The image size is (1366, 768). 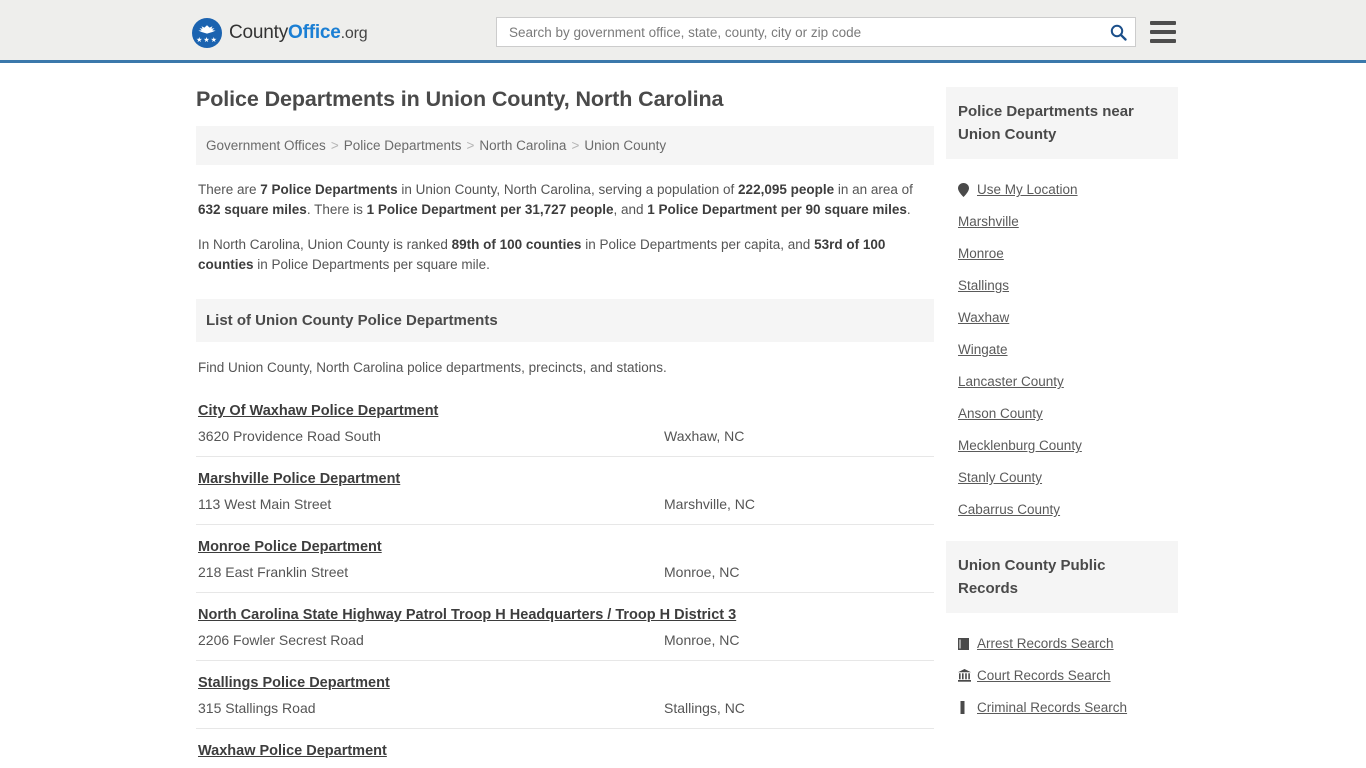 What do you see at coordinates (1062, 577) in the screenshot?
I see `records-panel-title: Union County Public Records` at bounding box center [1062, 577].